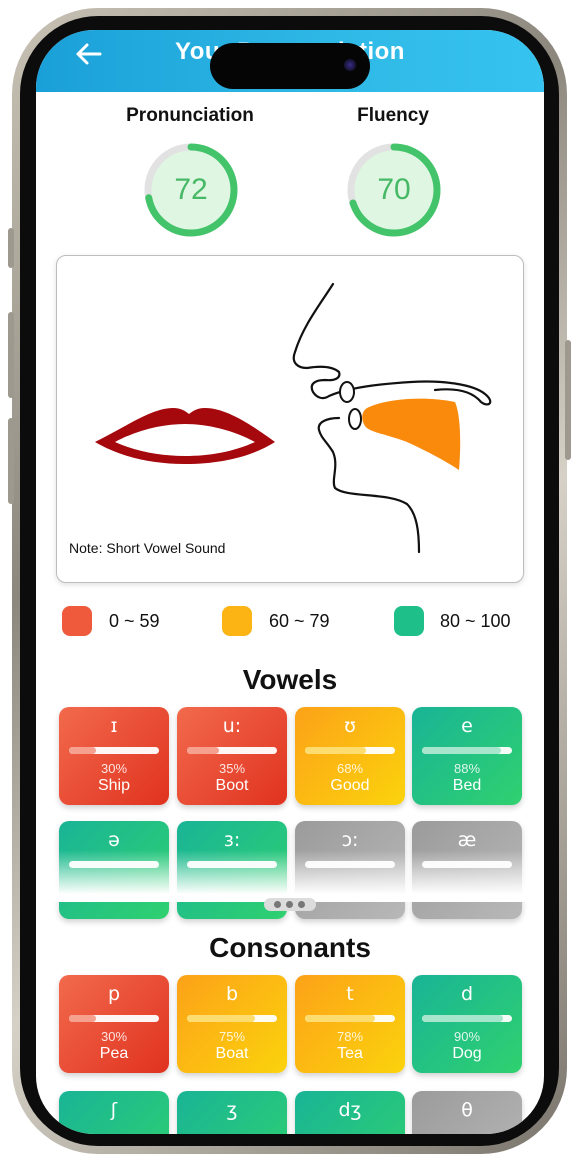 This screenshot has height=1162, width=579. Describe the element at coordinates (409, 621) in the screenshot. I see `legend-swatch-high` at that location.